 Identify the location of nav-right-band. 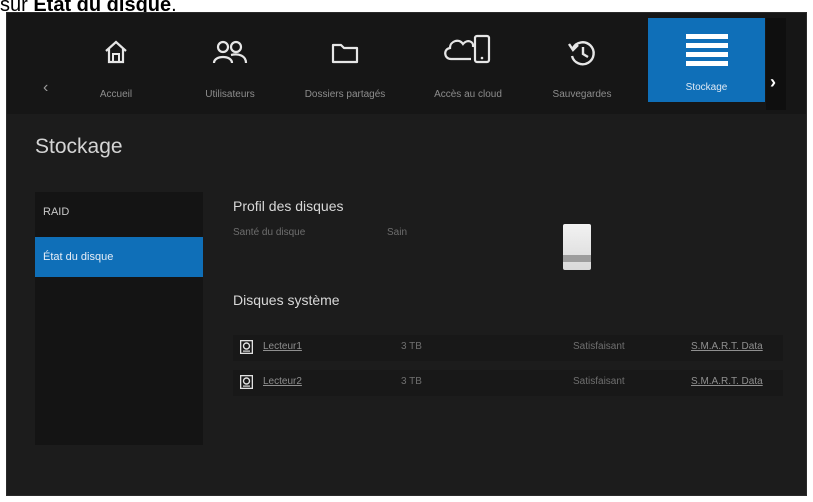
(776, 64).